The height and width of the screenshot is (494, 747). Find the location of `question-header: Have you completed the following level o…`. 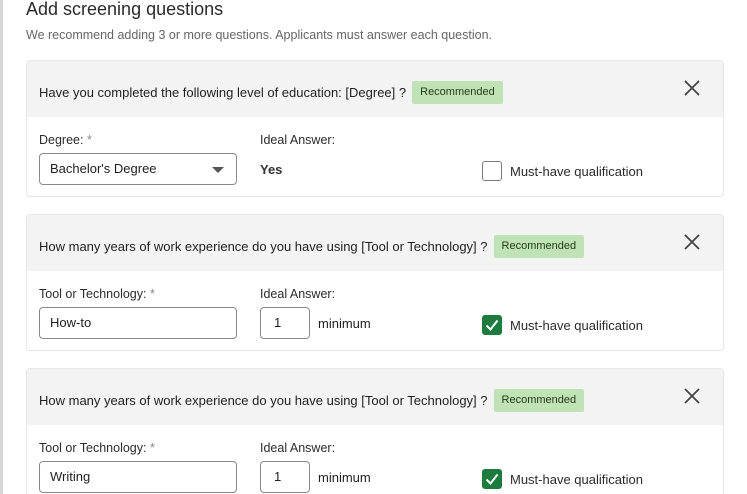

question-header: Have you completed the following level o… is located at coordinates (375, 89).